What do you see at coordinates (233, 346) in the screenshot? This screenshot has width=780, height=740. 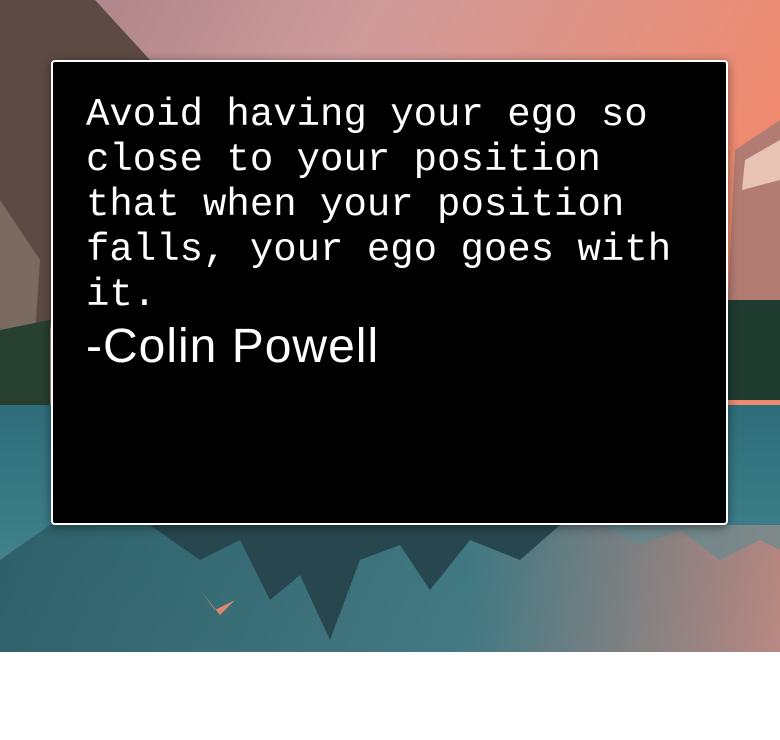 I see `quote-author: -Colin Powell` at bounding box center [233, 346].